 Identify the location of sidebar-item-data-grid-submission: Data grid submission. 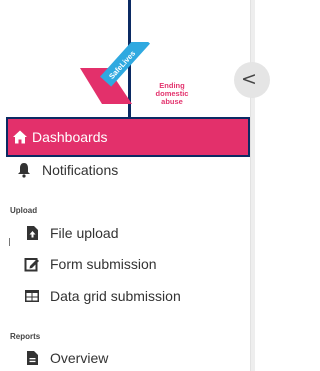
(125, 296).